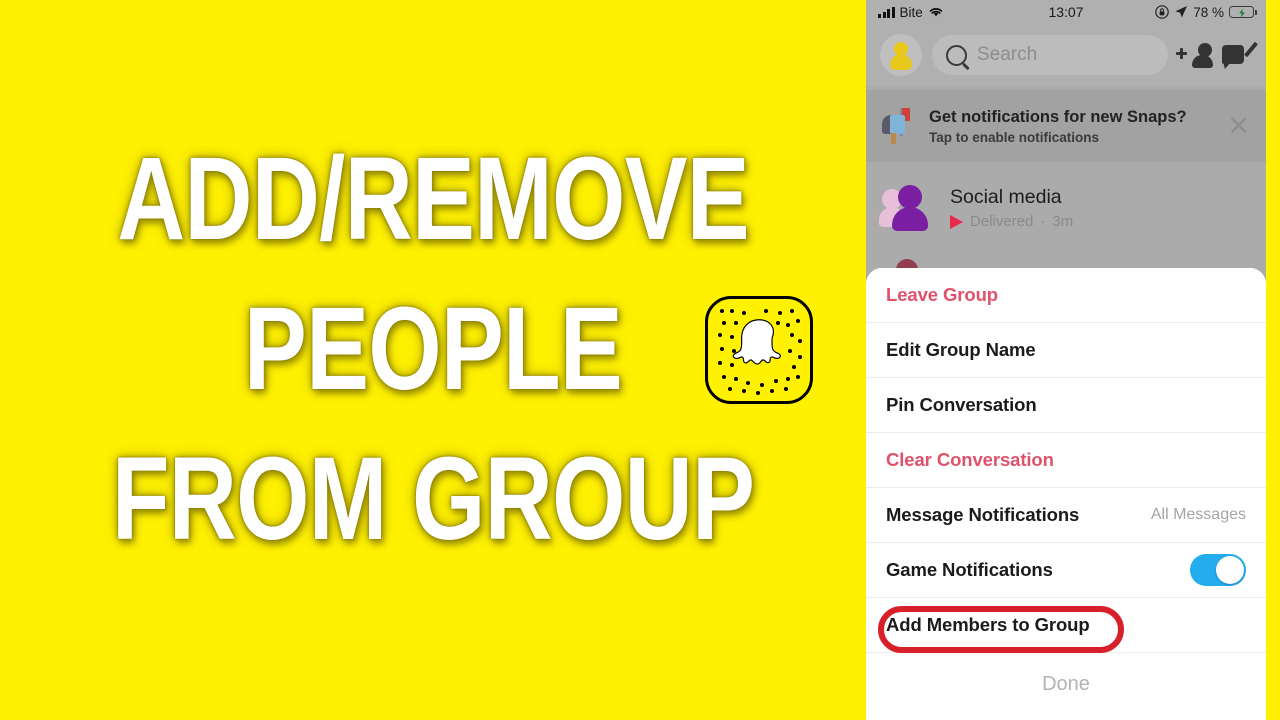 Image resolution: width=1280 pixels, height=720 pixels. I want to click on notification-subtitle: Tap to enable notifications, so click(1014, 137).